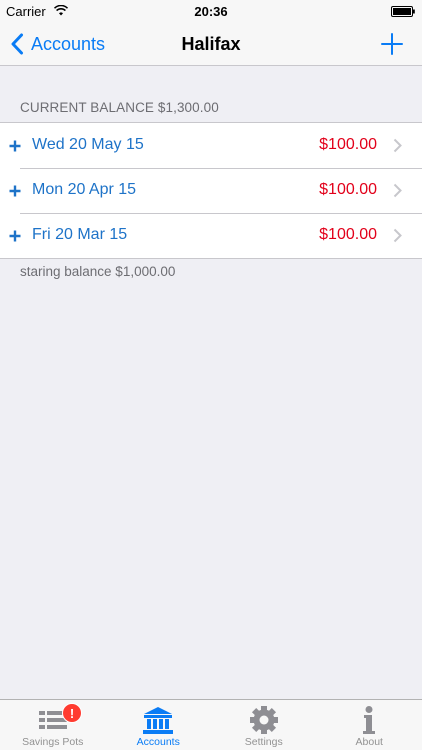 This screenshot has height=750, width=422. Describe the element at coordinates (403, 11) in the screenshot. I see `battery-icon` at that location.